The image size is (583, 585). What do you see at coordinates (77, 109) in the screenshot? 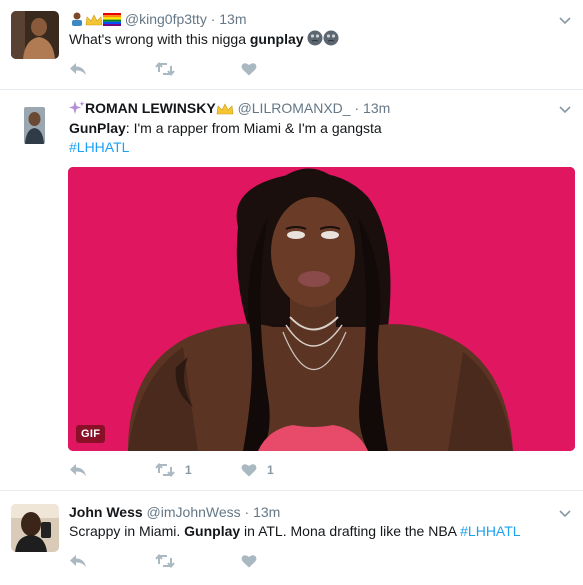
I see `sparkles-emoji` at bounding box center [77, 109].